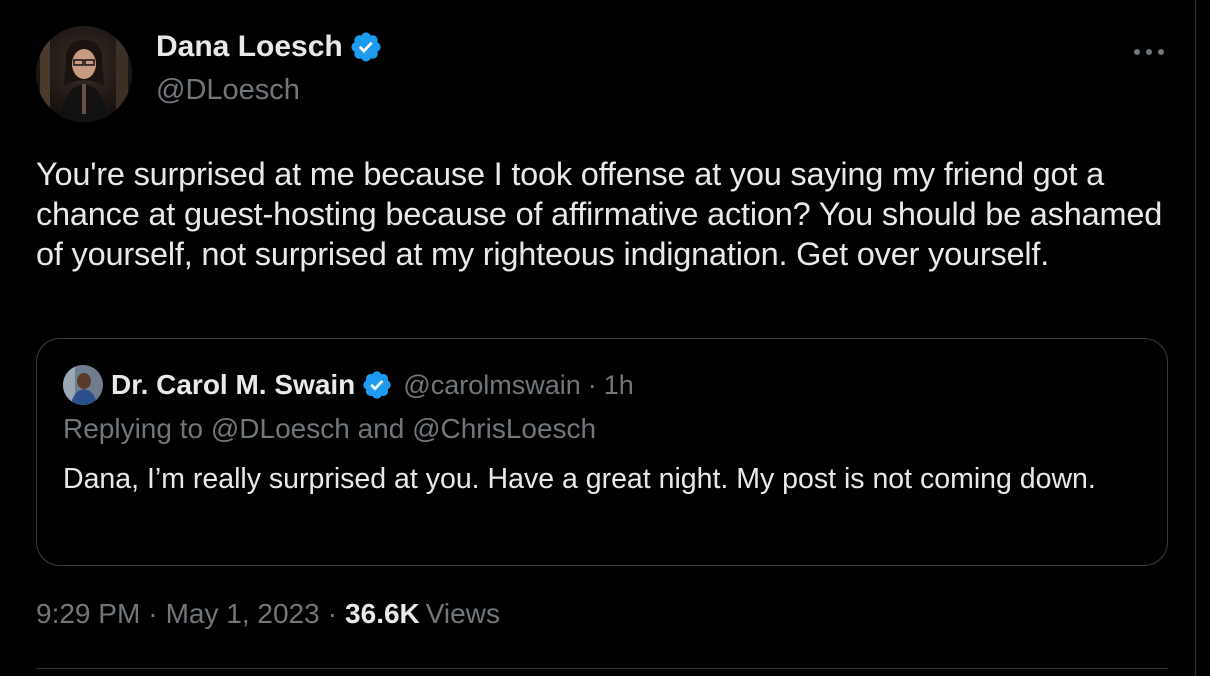  Describe the element at coordinates (88, 614) in the screenshot. I see `tweet-time: 9:29 PM` at that location.